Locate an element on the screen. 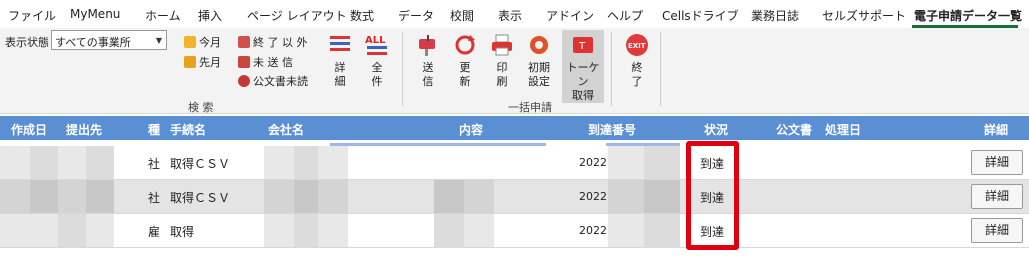 Image resolution: width=1029 pixels, height=268 pixels. menu-insert: 挿入 is located at coordinates (210, 15).